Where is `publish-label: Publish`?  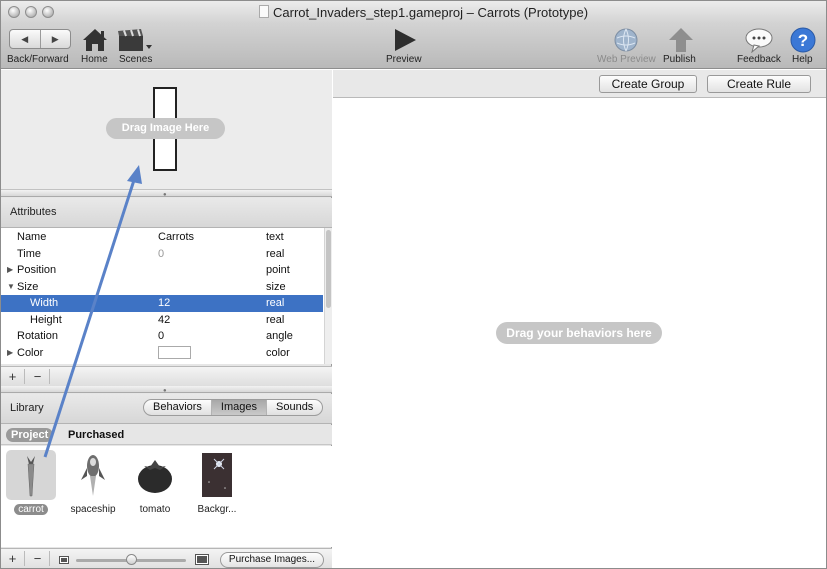 publish-label: Publish is located at coordinates (679, 59).